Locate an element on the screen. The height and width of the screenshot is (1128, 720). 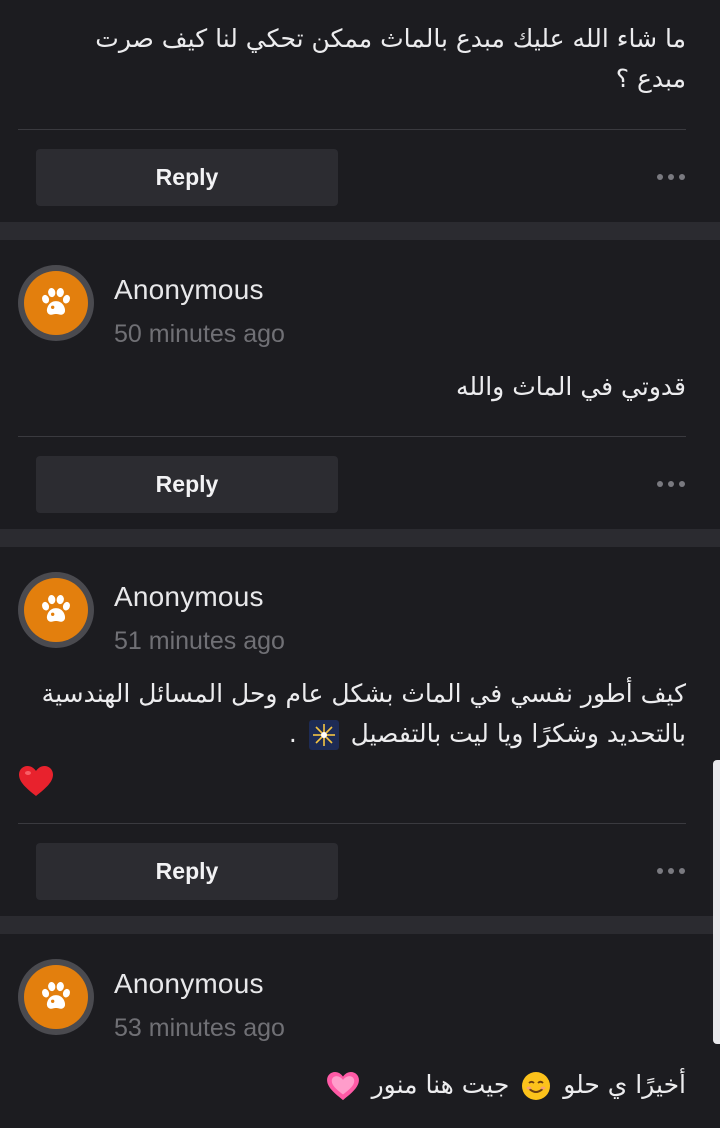
comment-text: قدوتي في الماث والله is located at coordinates (570, 386).